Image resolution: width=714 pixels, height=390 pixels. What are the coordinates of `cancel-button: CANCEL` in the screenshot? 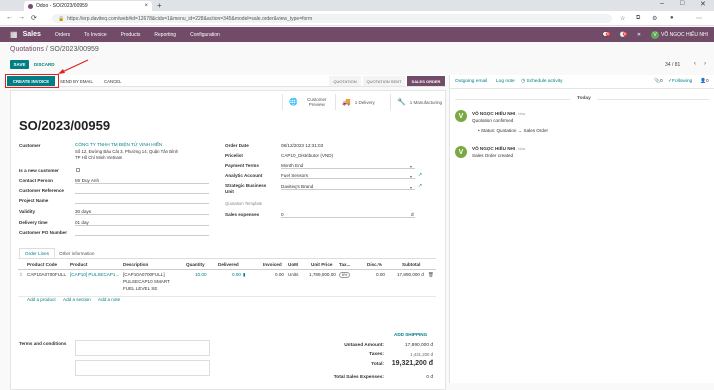 It's located at (112, 81).